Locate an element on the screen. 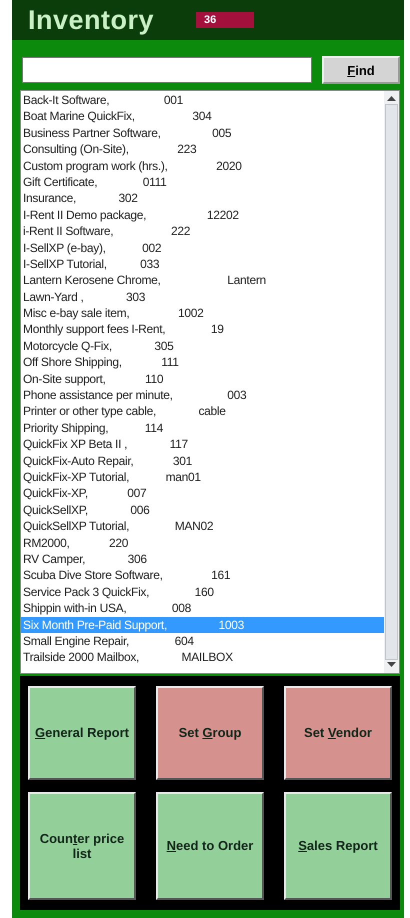 The image size is (410, 918). list-item: QuickSellXP Tutorial, MAN02 is located at coordinates (202, 526).